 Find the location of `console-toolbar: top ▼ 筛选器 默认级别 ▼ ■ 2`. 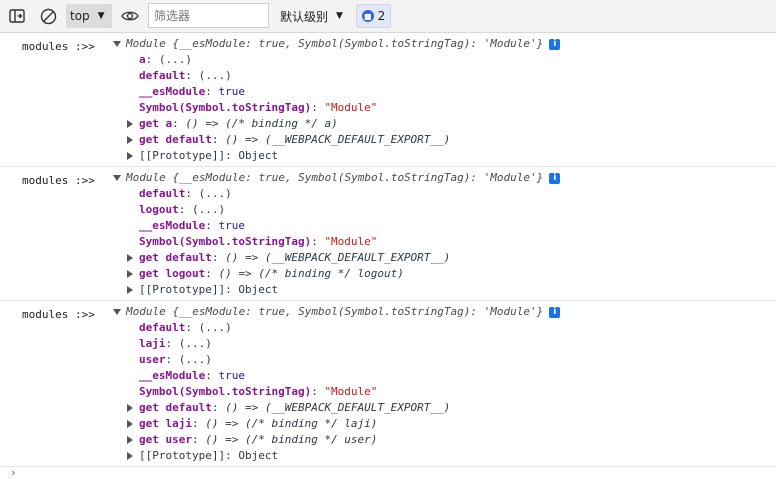

console-toolbar: top ▼ 筛选器 默认级别 ▼ ■ 2 is located at coordinates (388, 16).